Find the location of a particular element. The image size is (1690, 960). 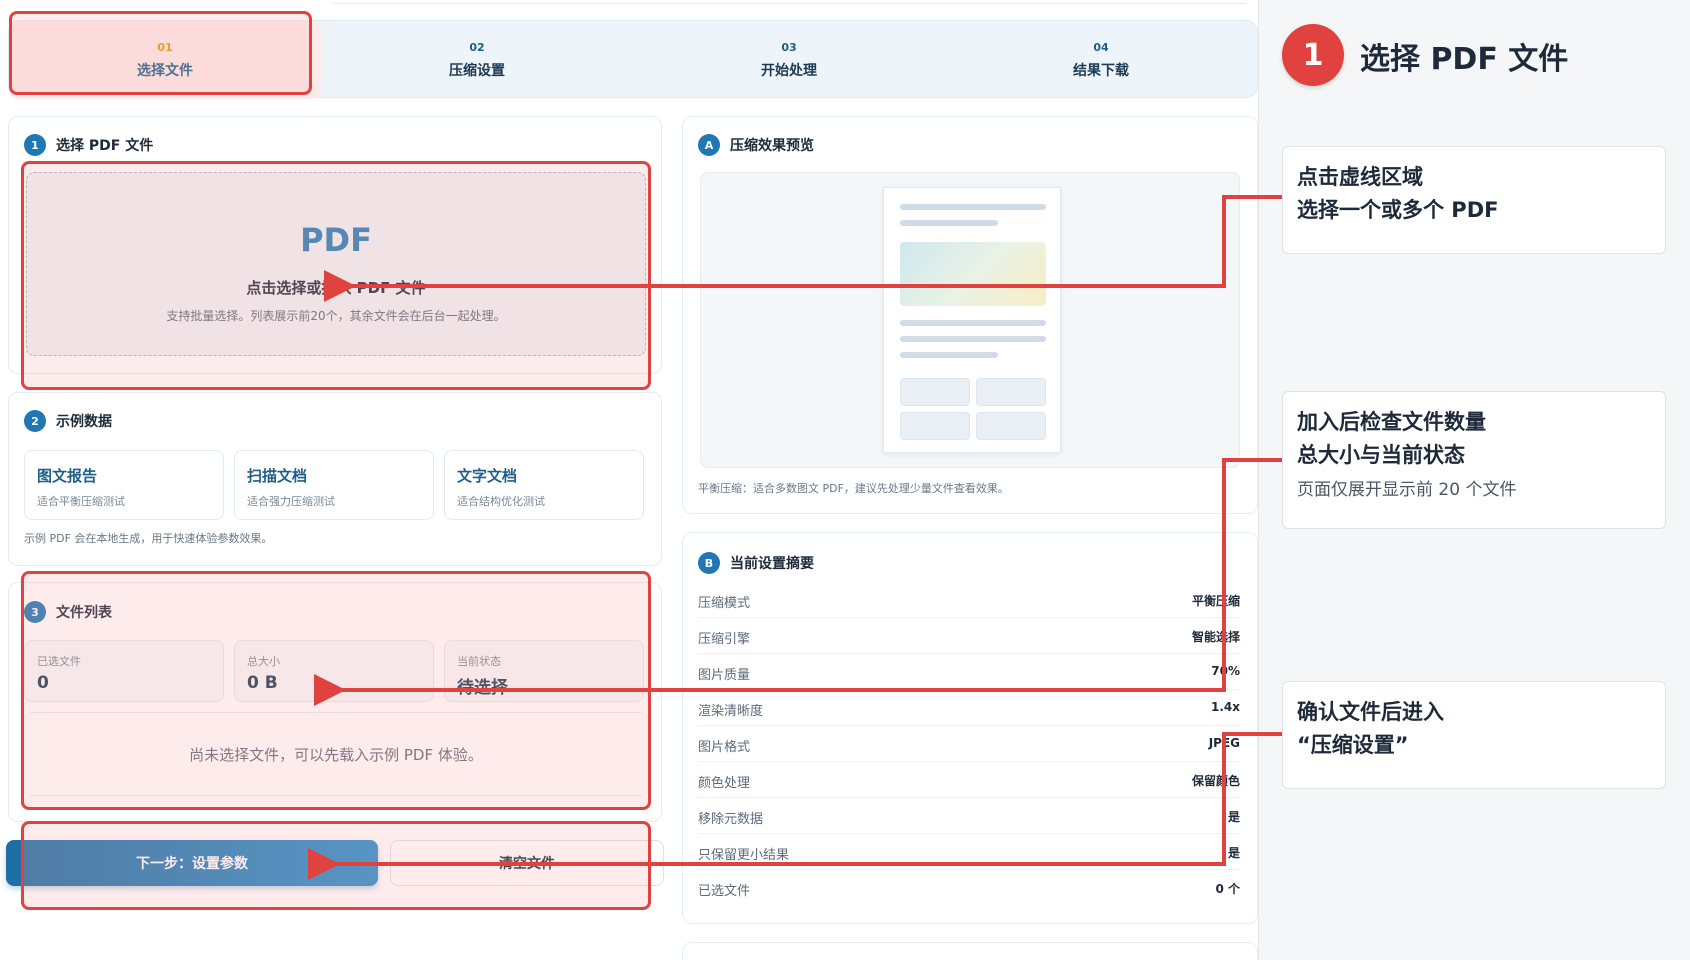

step-label: 开始处理 is located at coordinates (789, 70).